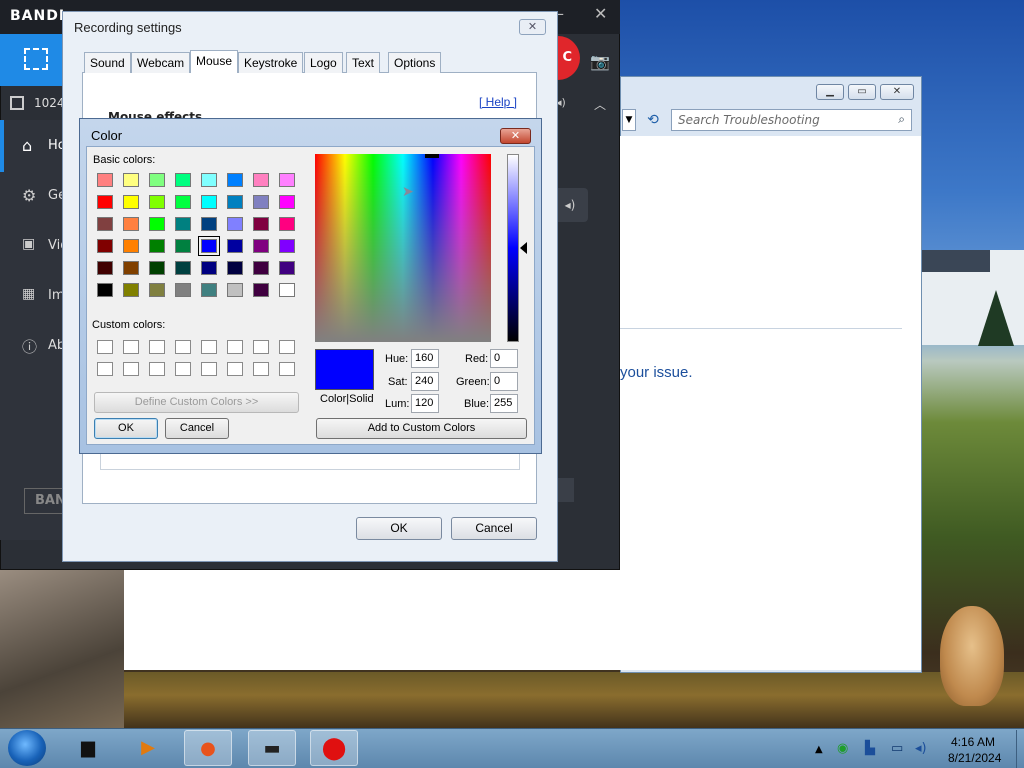 This screenshot has width=1024, height=768. I want to click on tab-sound: Sound, so click(107, 62).